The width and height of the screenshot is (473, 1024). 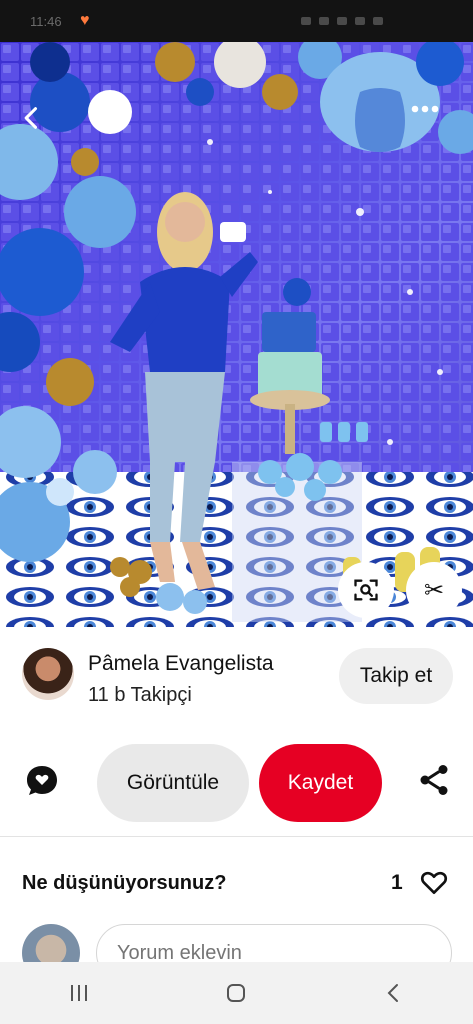 What do you see at coordinates (373, 20) in the screenshot?
I see `status-icons` at bounding box center [373, 20].